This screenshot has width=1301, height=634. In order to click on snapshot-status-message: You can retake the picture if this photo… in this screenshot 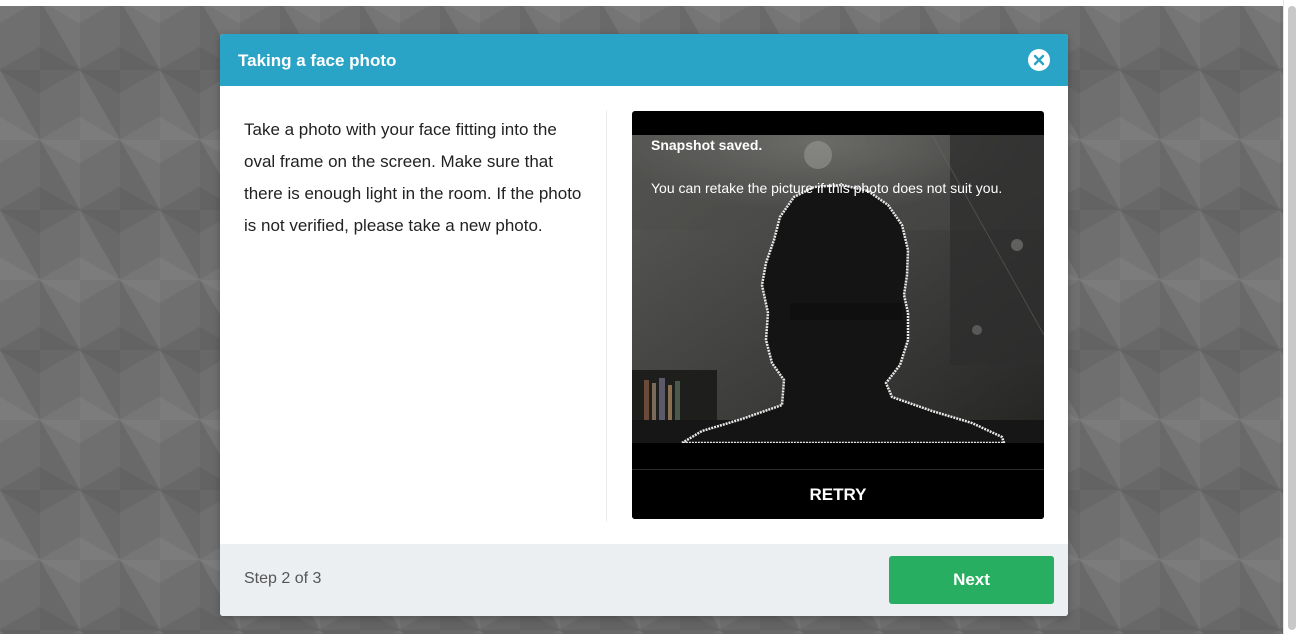, I will do `click(827, 188)`.